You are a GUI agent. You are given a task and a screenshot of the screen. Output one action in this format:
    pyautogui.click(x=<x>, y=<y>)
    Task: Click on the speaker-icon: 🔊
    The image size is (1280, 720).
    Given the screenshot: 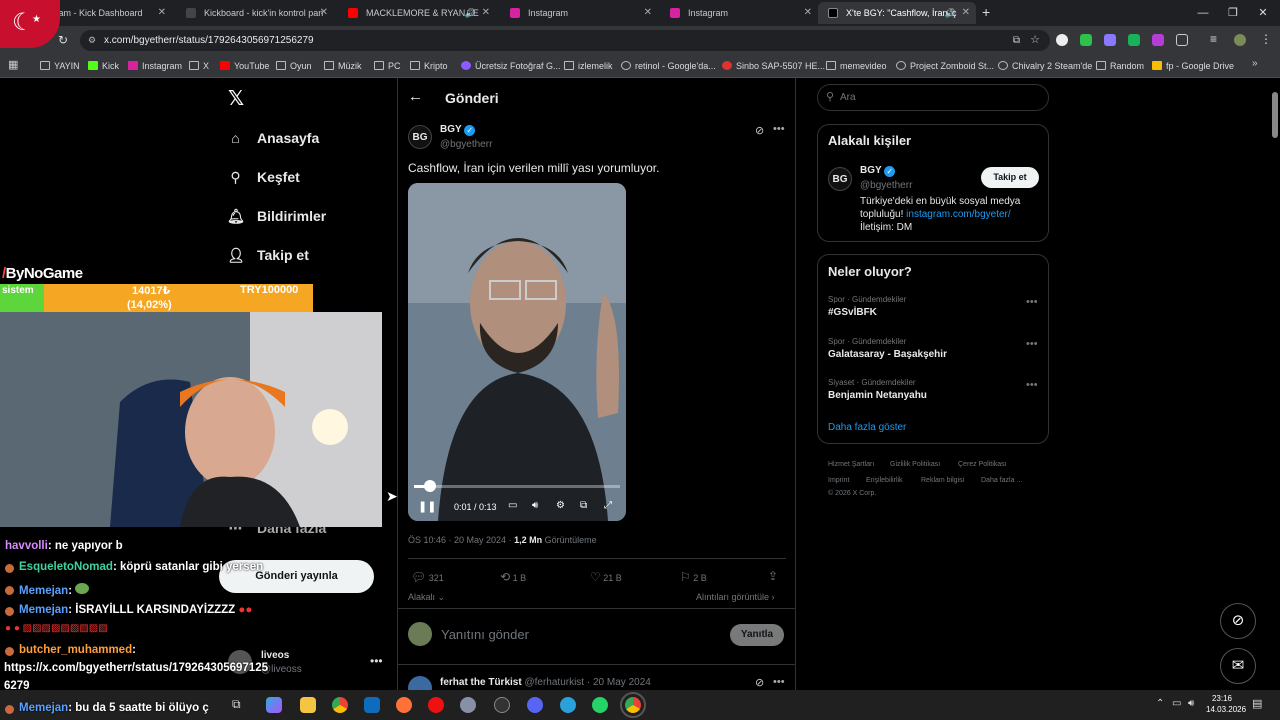 What is the action you would take?
    pyautogui.click(x=950, y=13)
    